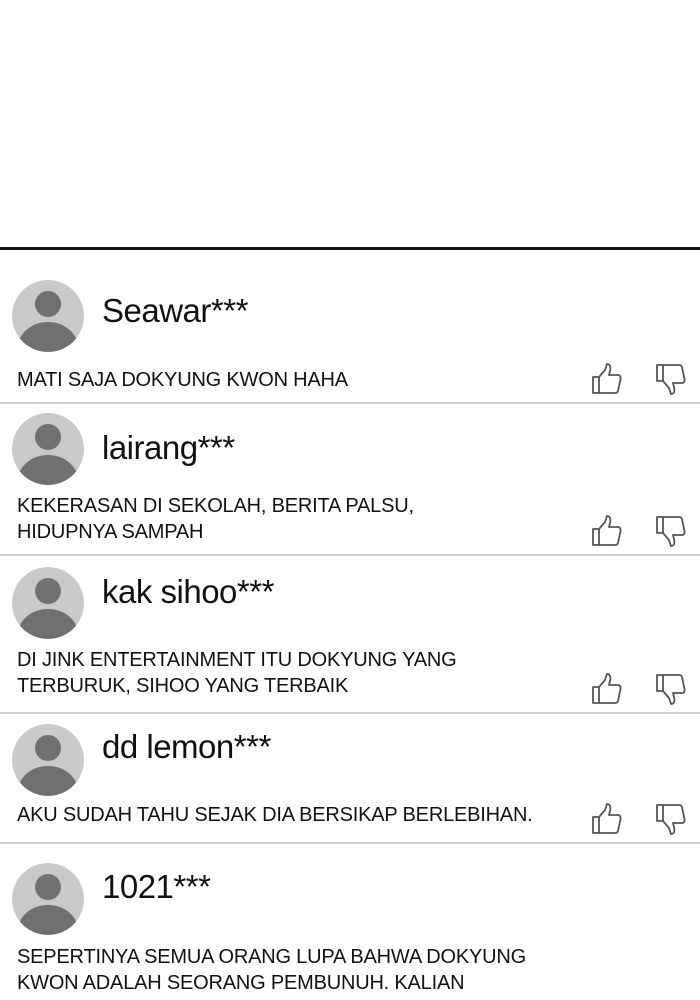 The height and width of the screenshot is (1000, 700). Describe the element at coordinates (182, 380) in the screenshot. I see `comment-text: MATI SAJA DOKYUNG KWON HAHA` at that location.